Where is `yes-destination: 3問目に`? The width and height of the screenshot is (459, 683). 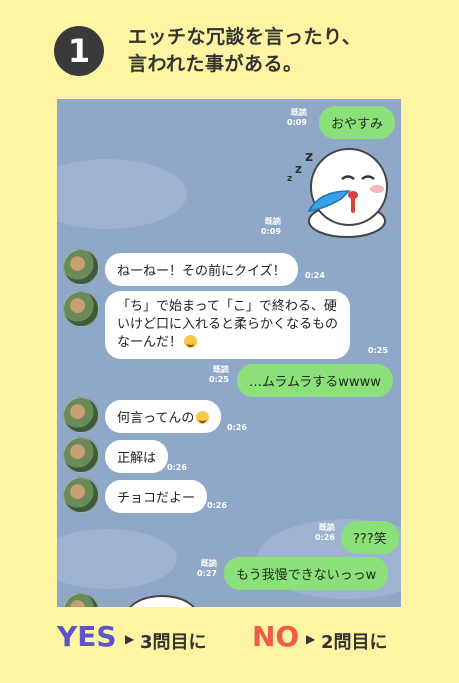
yes-destination: 3問目に is located at coordinates (173, 641).